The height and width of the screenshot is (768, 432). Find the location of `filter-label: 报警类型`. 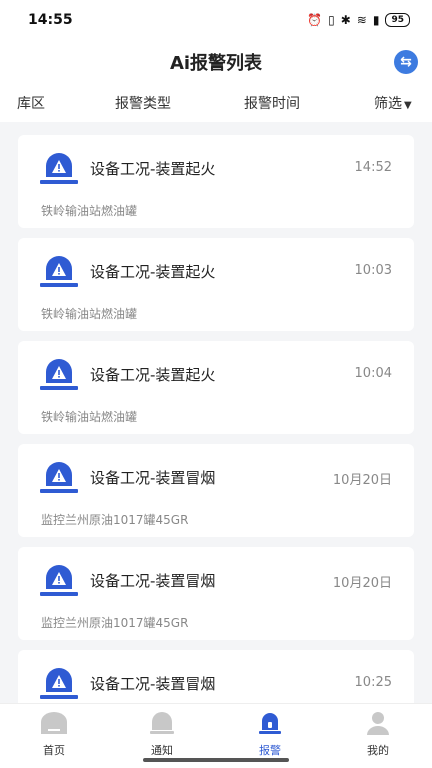

filter-label: 报警类型 is located at coordinates (143, 104).